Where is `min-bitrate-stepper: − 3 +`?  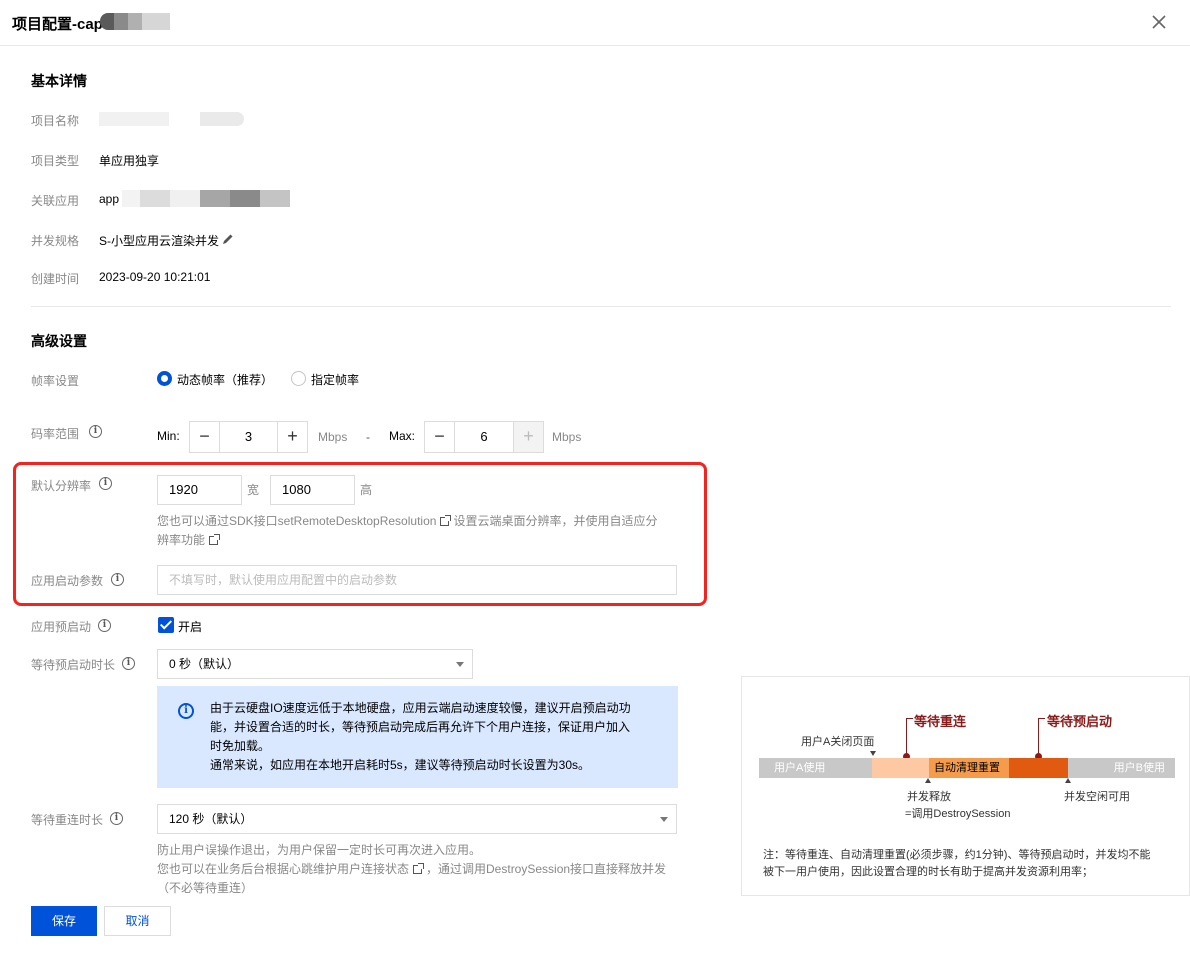
min-bitrate-stepper: − 3 + is located at coordinates (248, 437).